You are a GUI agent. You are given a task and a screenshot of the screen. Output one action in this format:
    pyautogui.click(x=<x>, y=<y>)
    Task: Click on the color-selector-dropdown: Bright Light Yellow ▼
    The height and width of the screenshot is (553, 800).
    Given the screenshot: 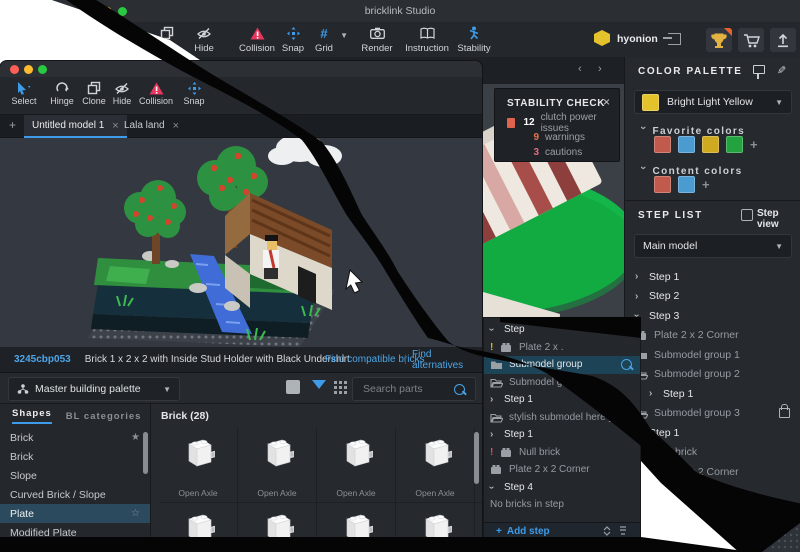 What is the action you would take?
    pyautogui.click(x=713, y=102)
    